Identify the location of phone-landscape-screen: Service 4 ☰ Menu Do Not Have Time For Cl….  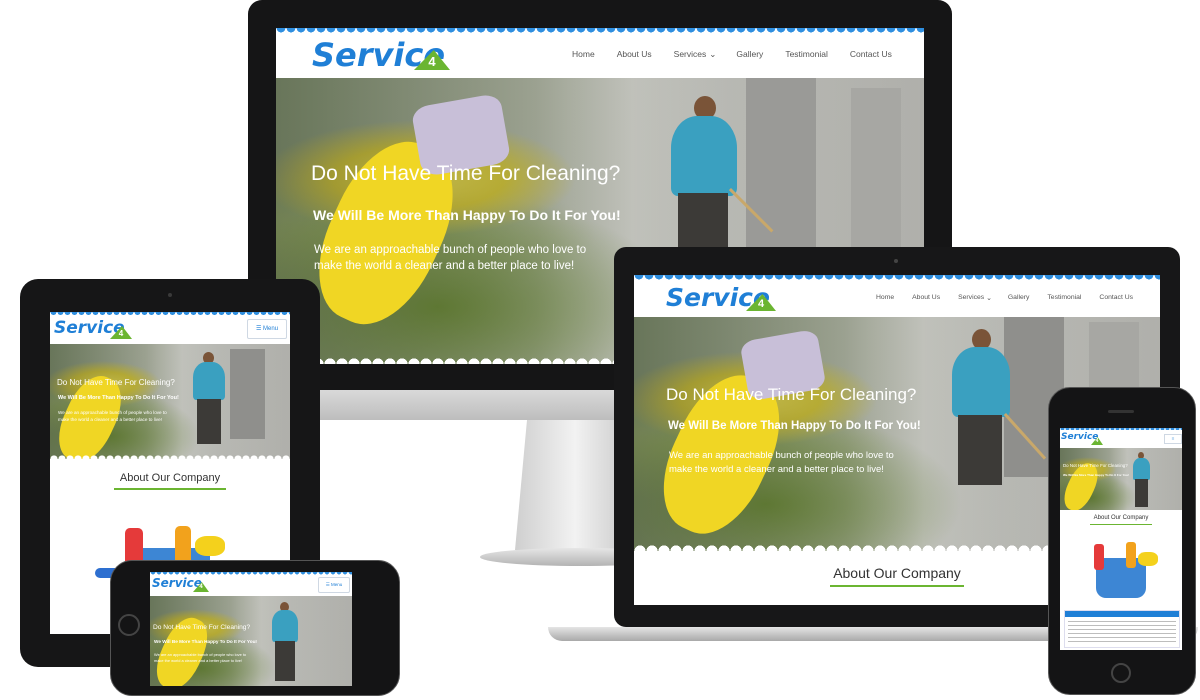
(251, 629).